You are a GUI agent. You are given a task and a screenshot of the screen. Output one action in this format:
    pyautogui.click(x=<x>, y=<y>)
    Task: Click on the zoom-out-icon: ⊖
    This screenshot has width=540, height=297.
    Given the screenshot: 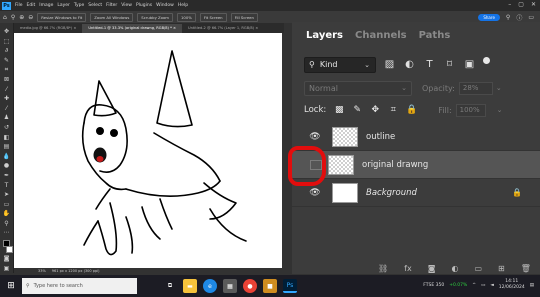 What is the action you would take?
    pyautogui.click(x=30, y=17)
    